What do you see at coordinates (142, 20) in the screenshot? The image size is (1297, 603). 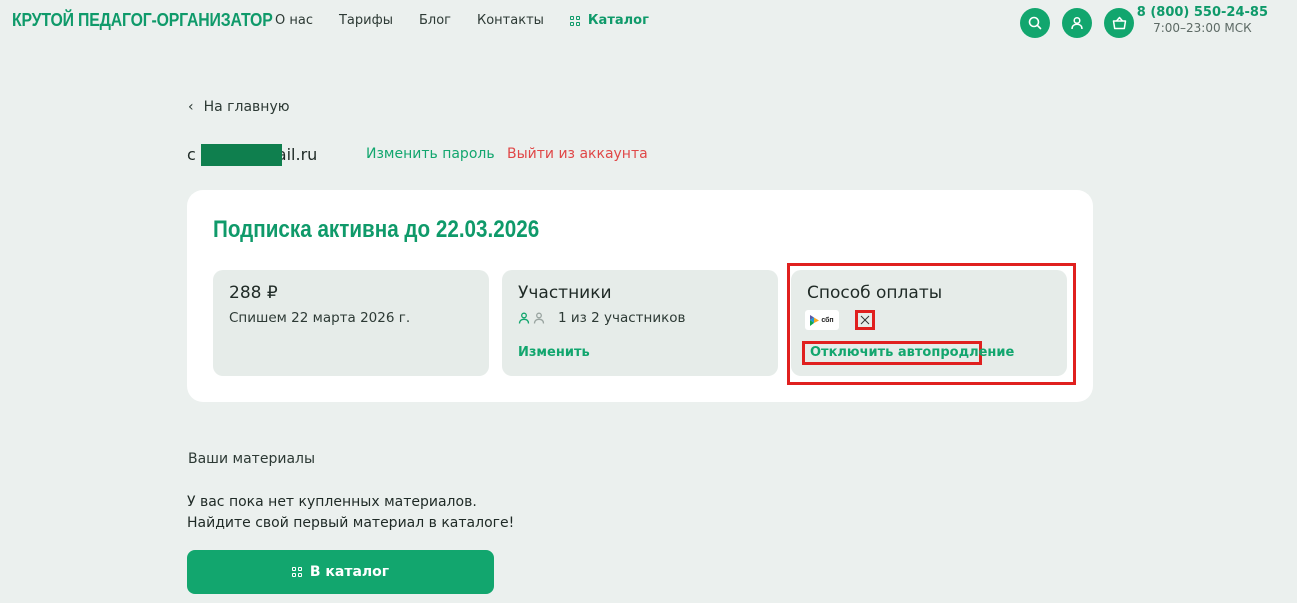 I see `site-logo: КРУТОЙ ПЕДАГОГ-ОРГАНИЗАТОР` at bounding box center [142, 20].